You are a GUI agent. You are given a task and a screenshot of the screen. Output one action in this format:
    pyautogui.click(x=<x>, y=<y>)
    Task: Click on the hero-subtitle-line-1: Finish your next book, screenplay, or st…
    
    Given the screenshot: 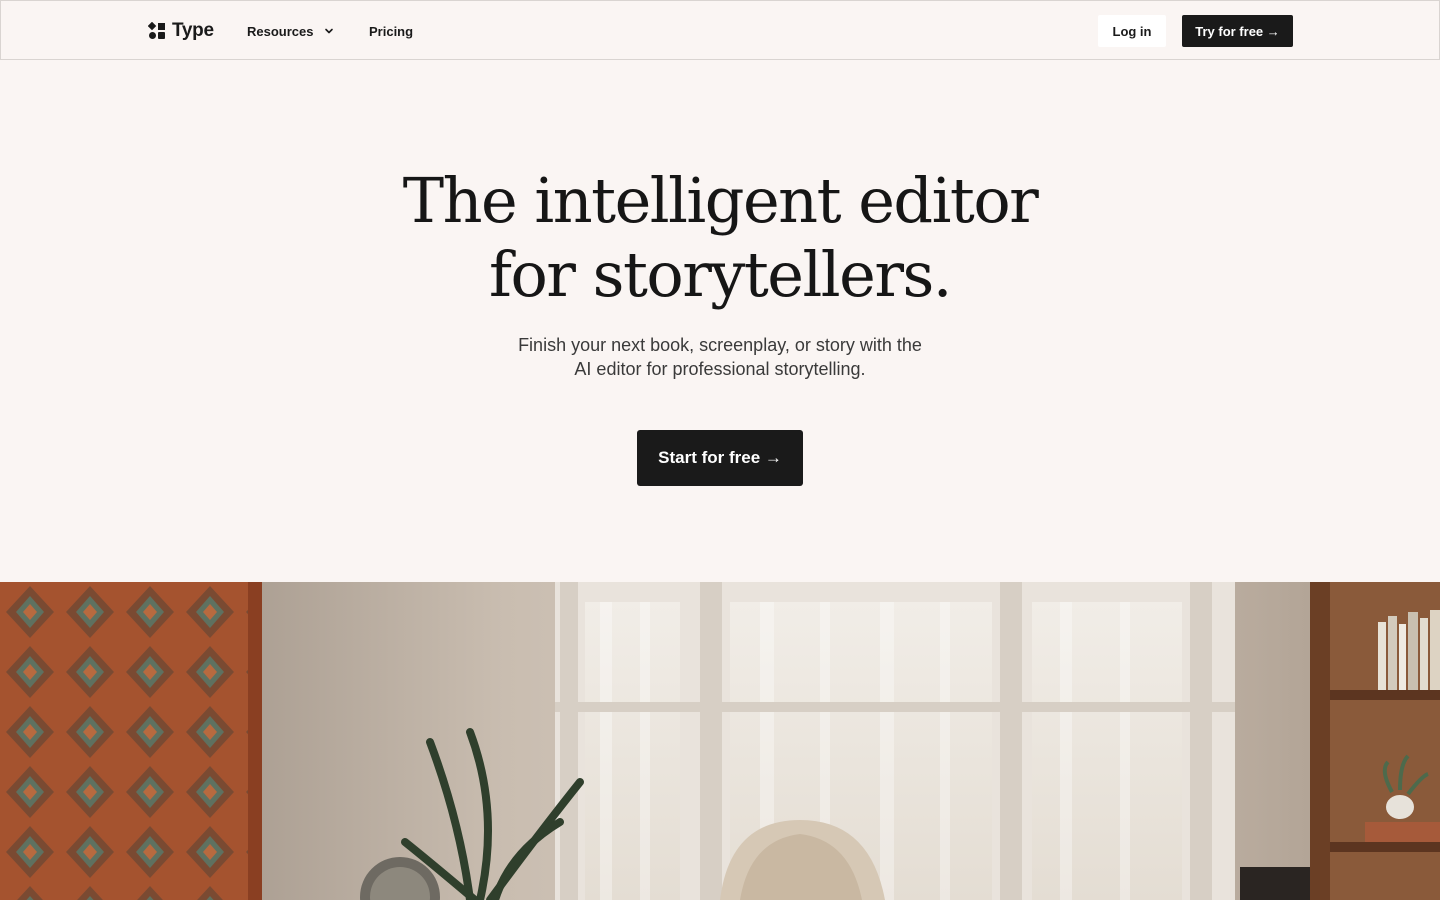 What is the action you would take?
    pyautogui.click(x=720, y=345)
    